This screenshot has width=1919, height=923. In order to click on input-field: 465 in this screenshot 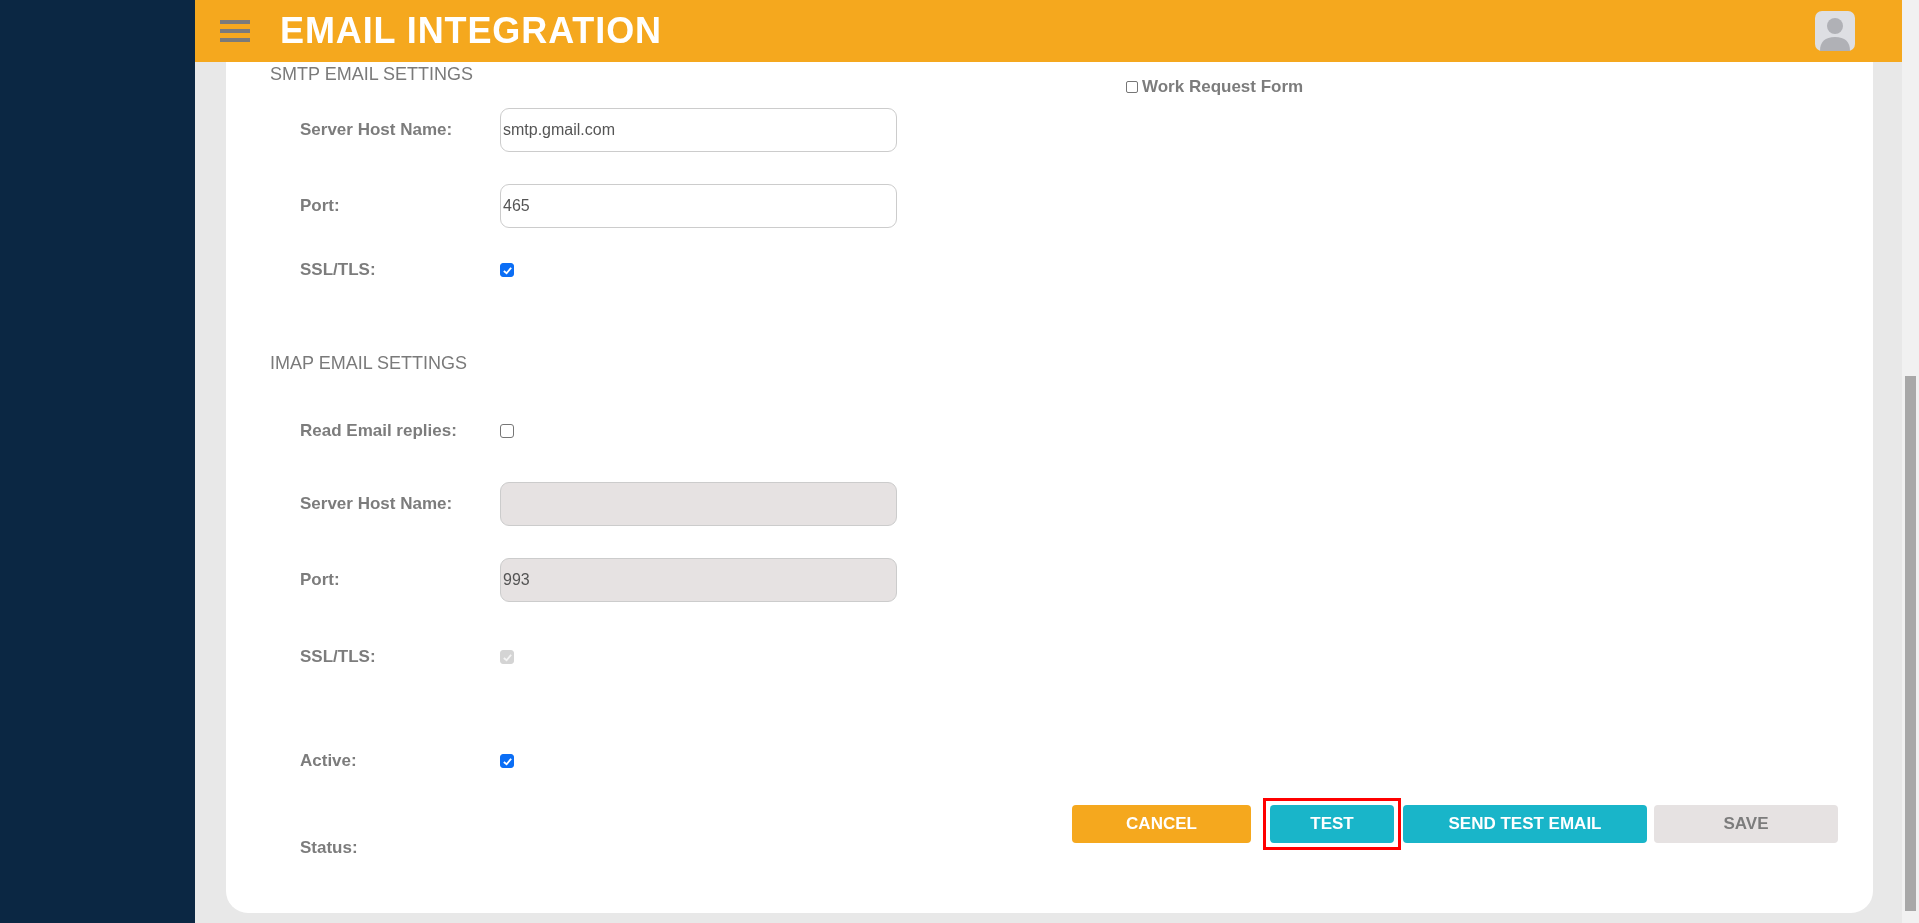, I will do `click(698, 206)`.